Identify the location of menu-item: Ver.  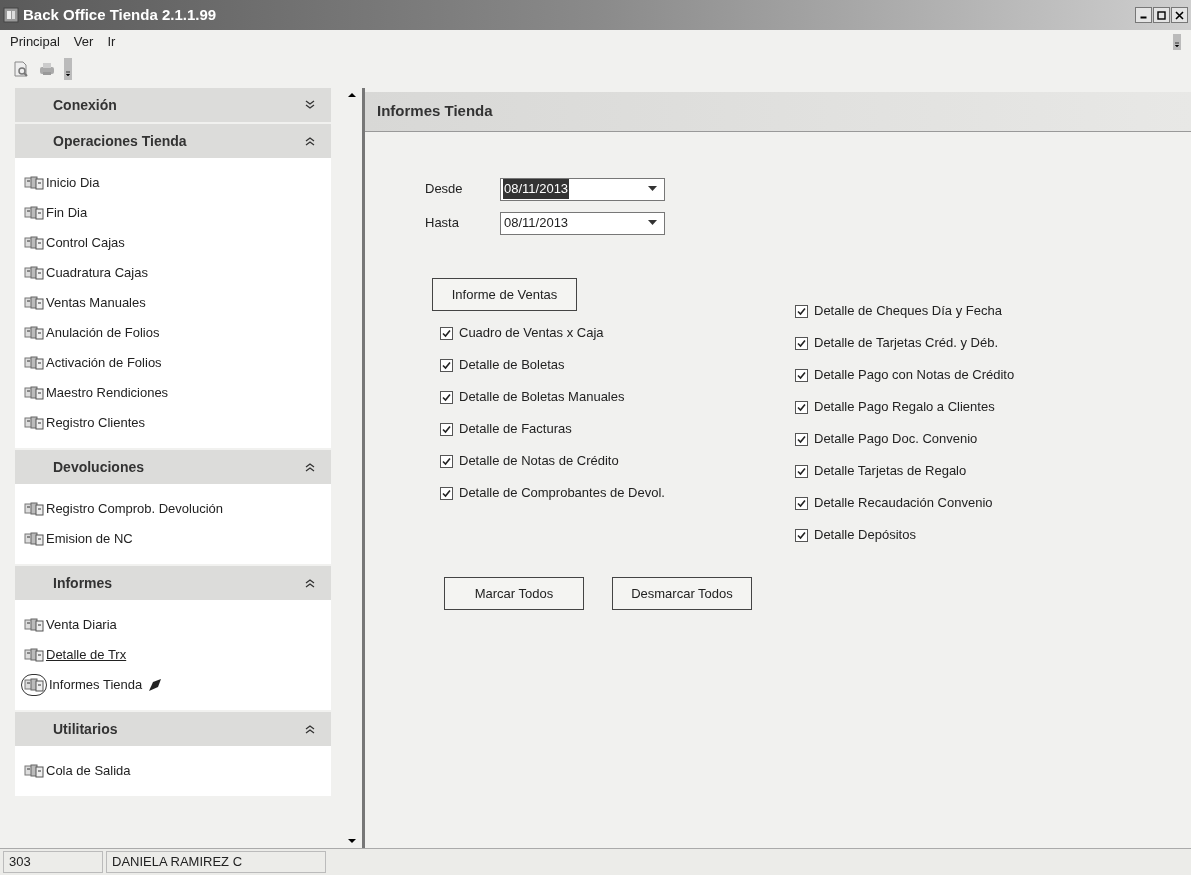
(83, 42).